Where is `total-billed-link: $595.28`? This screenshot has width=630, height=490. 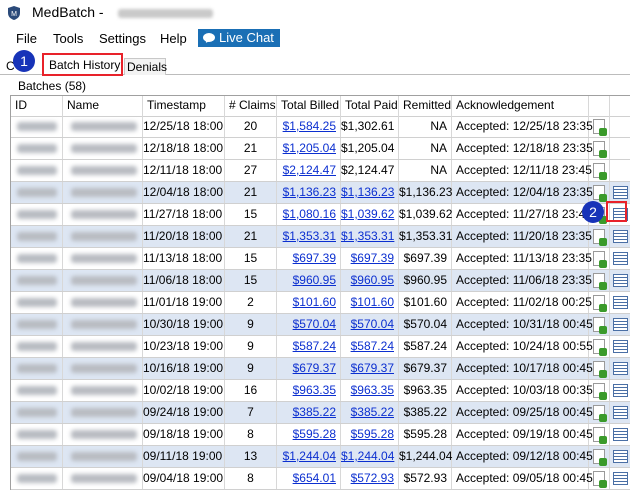 total-billed-link: $595.28 is located at coordinates (314, 434).